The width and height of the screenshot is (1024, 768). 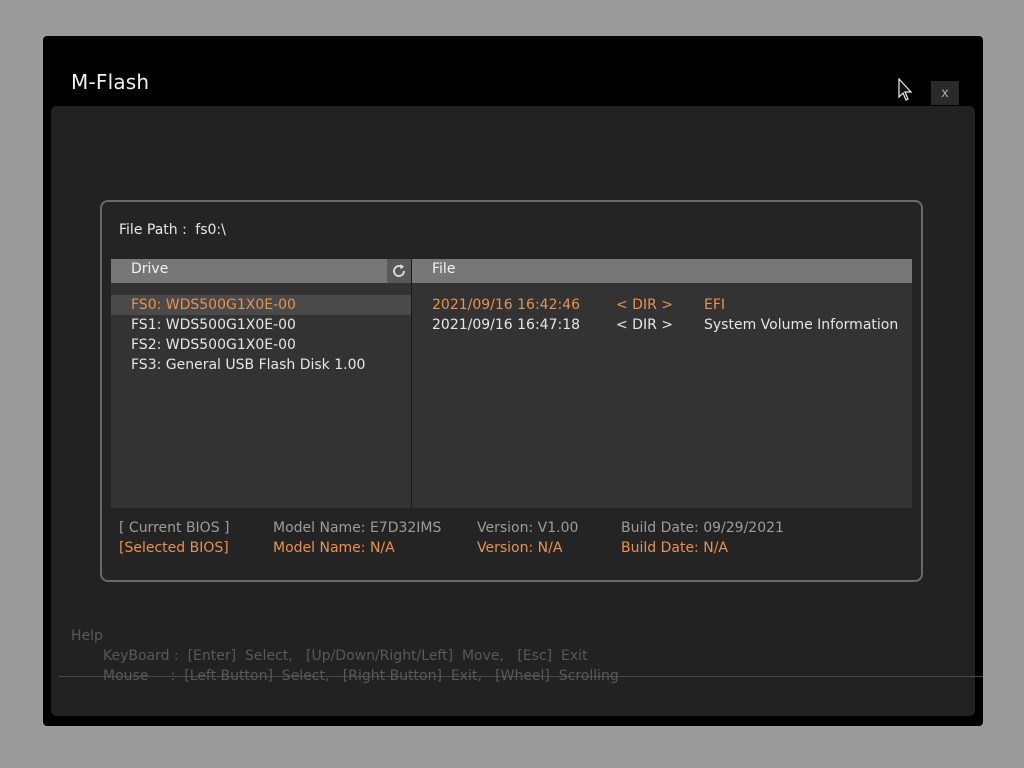 What do you see at coordinates (261, 305) in the screenshot?
I see `drive-item-fs0: FS0: WDS500G1X0E-00` at bounding box center [261, 305].